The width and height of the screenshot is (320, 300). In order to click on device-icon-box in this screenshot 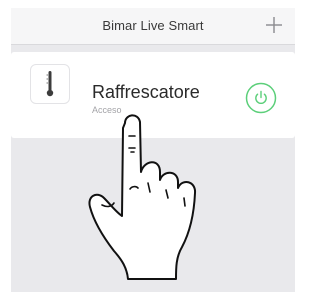, I will do `click(50, 84)`.